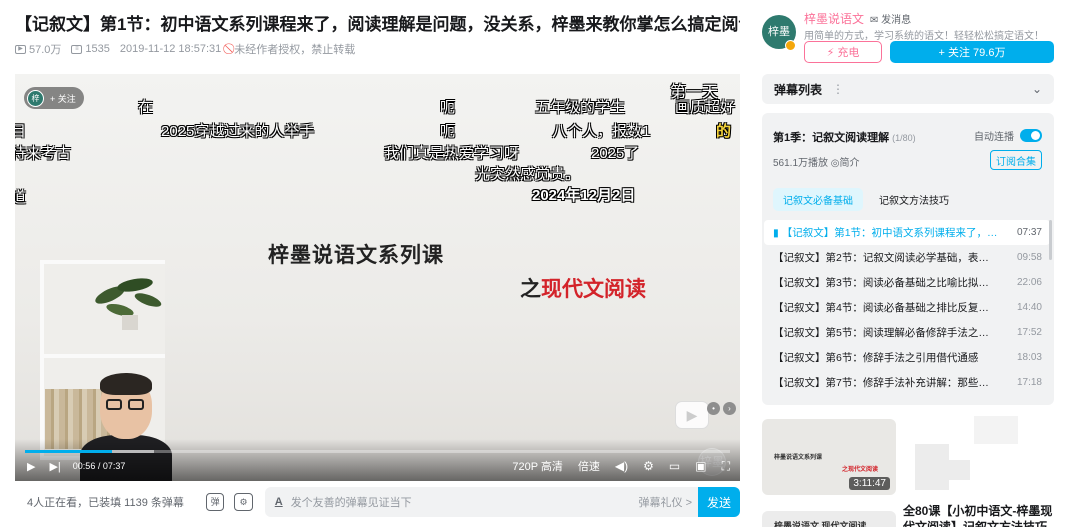  What do you see at coordinates (105, 503) in the screenshot?
I see `viewer-info: 4人正在看，已装填 1139 条弹幕` at bounding box center [105, 503].